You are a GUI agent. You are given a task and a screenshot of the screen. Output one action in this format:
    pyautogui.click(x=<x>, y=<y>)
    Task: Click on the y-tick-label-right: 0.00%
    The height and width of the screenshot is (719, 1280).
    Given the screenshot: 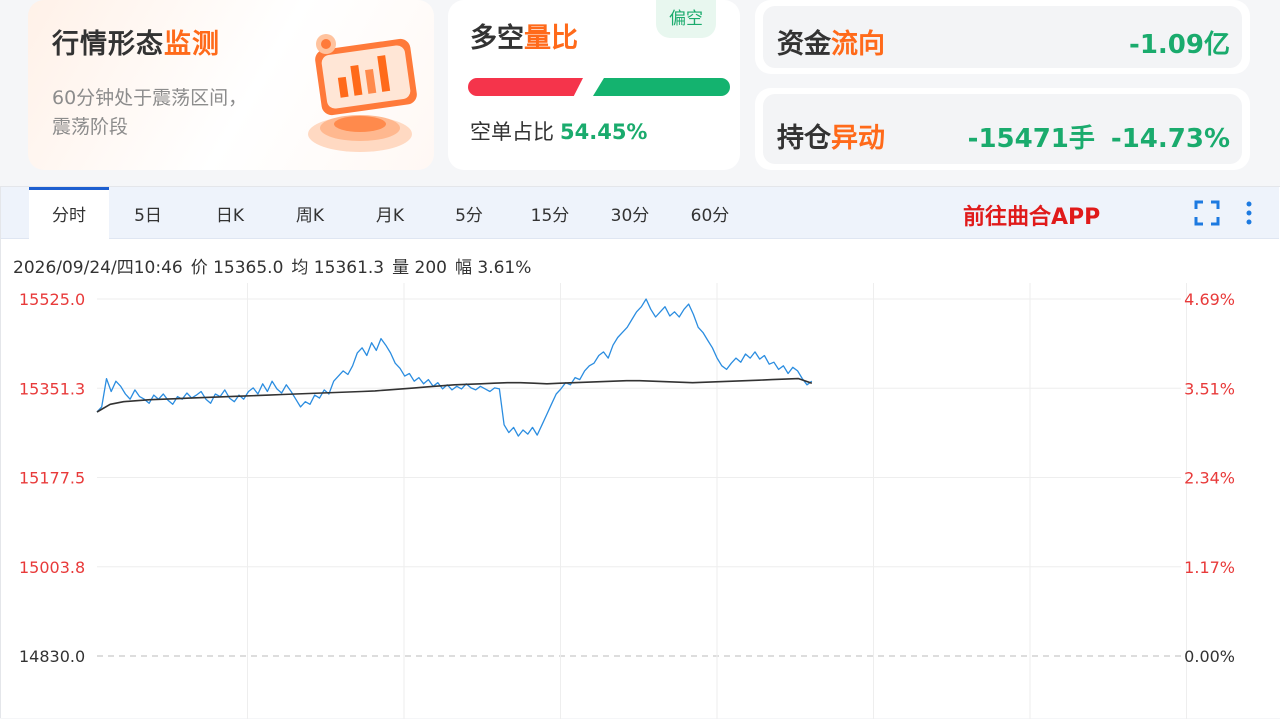 What is the action you would take?
    pyautogui.click(x=1209, y=656)
    